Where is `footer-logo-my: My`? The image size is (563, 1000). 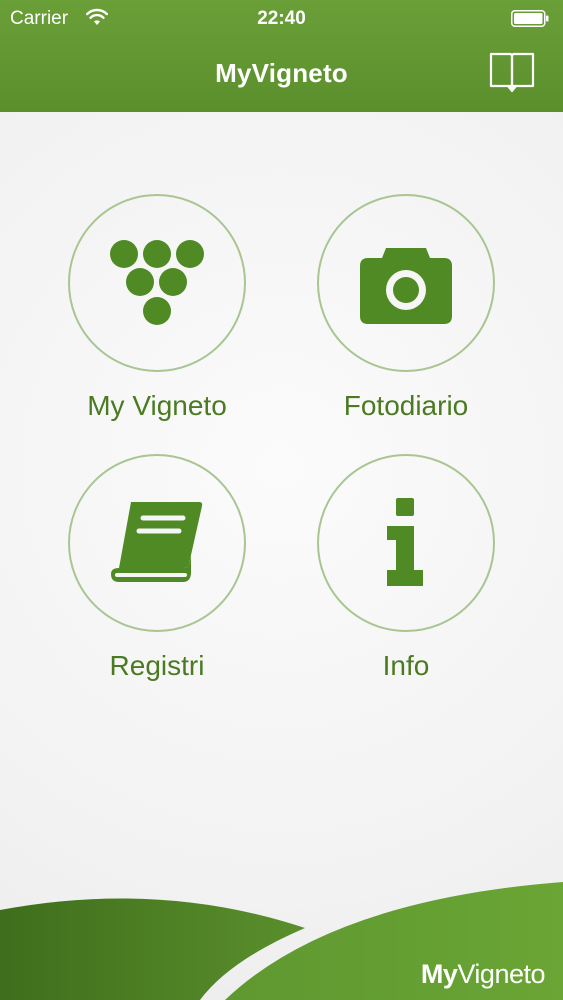 footer-logo-my: My is located at coordinates (439, 974).